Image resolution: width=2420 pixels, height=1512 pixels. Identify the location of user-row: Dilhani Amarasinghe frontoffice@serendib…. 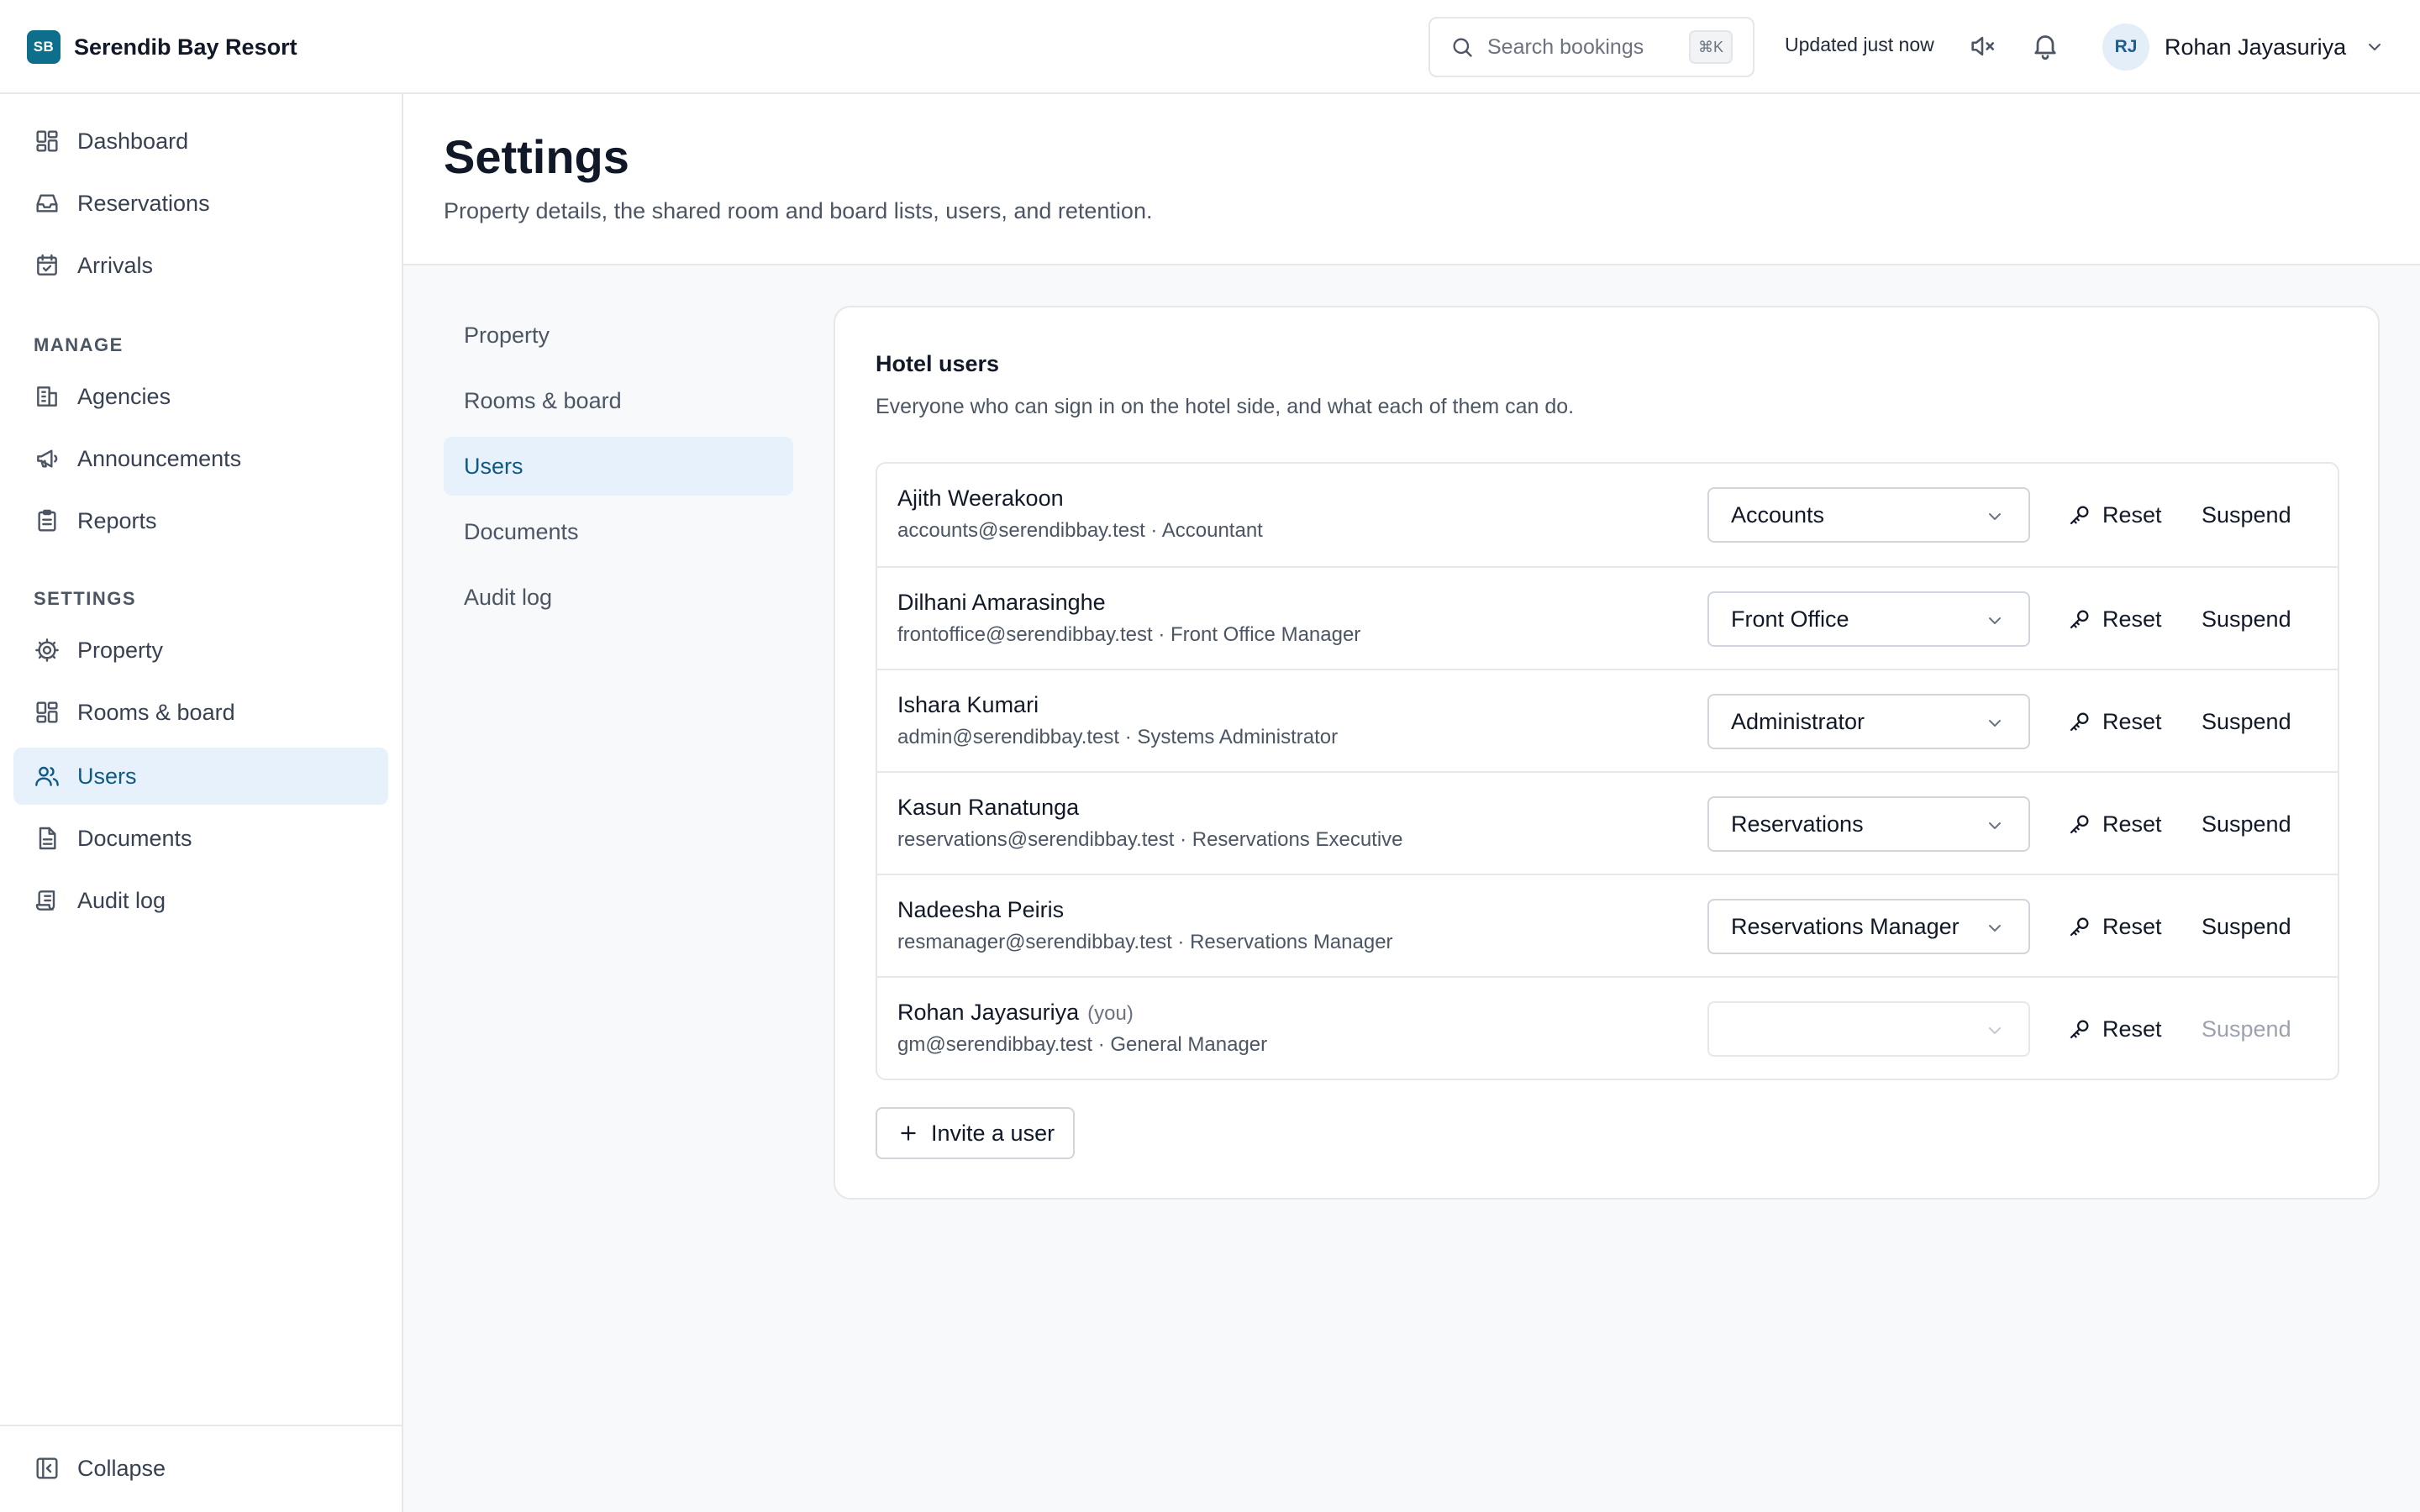
(1607, 617).